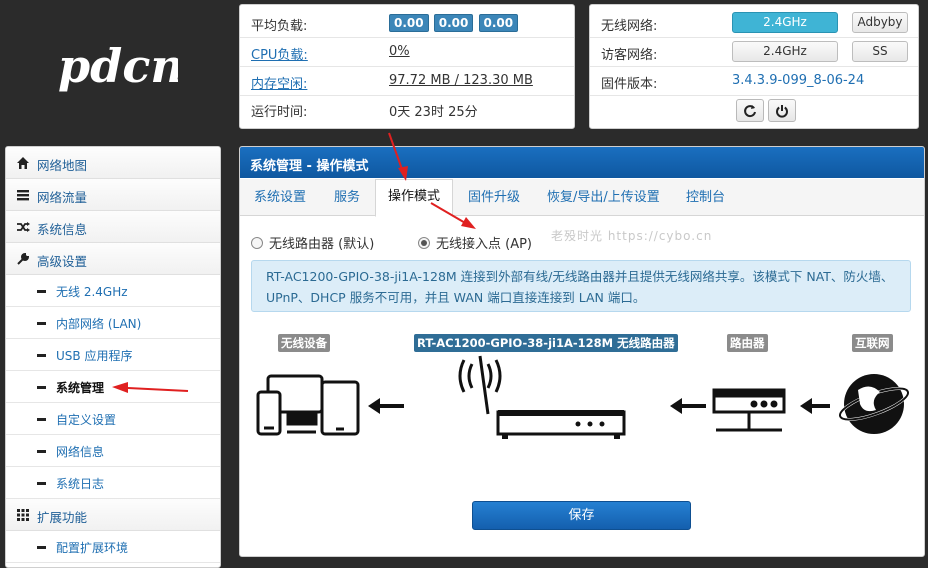 This screenshot has height=568, width=928. Describe the element at coordinates (632, 236) in the screenshot. I see `watermark: 老殁时光 https://cybo.cn` at that location.